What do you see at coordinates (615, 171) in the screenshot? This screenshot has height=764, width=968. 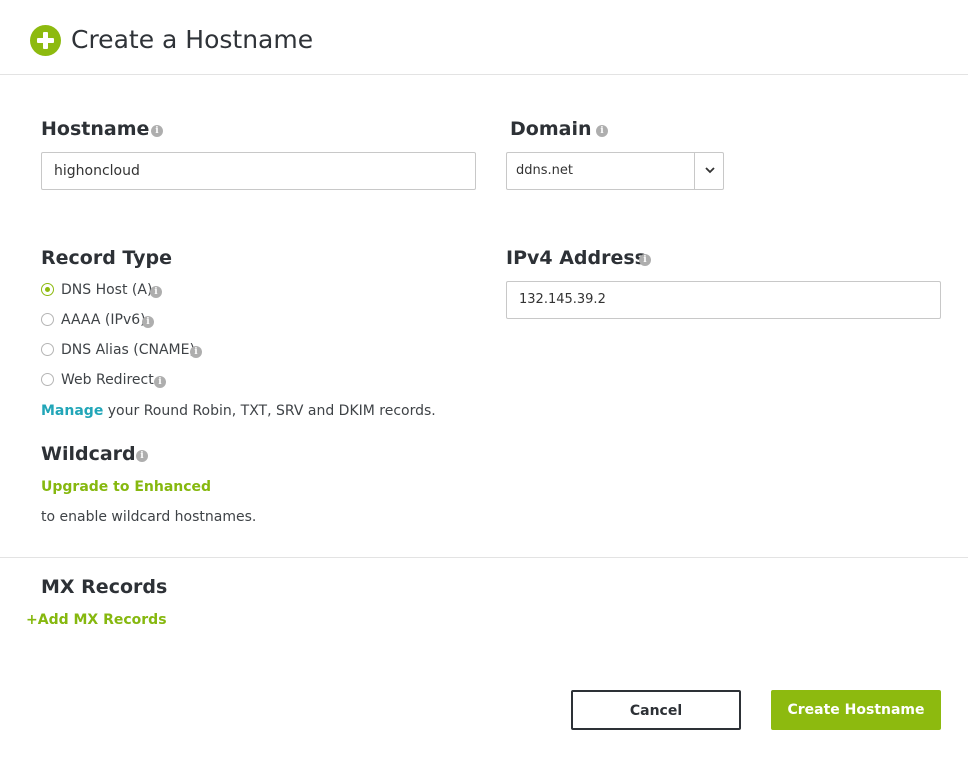 I see `domain-select: ddns.net` at bounding box center [615, 171].